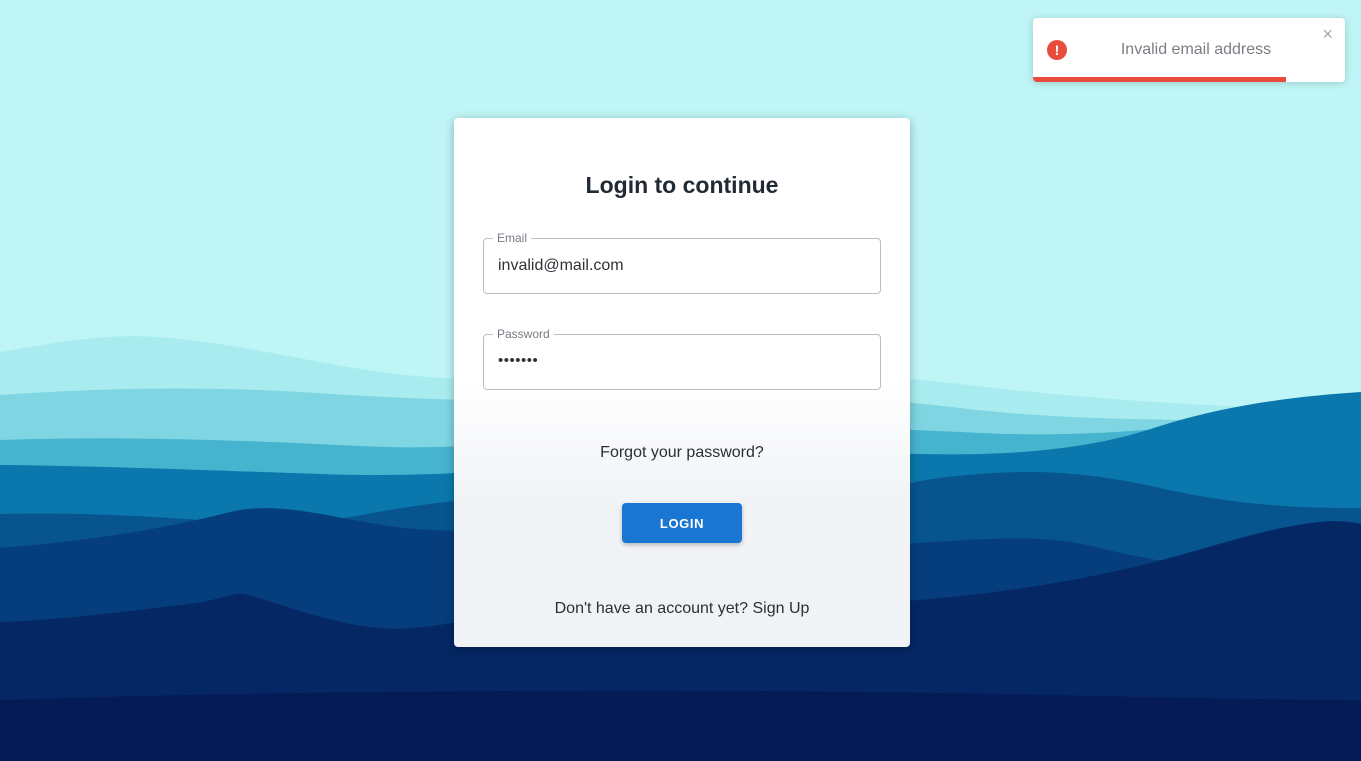 The width and height of the screenshot is (1361, 761). What do you see at coordinates (682, 358) in the screenshot?
I see `password-field: Password •••••••` at bounding box center [682, 358].